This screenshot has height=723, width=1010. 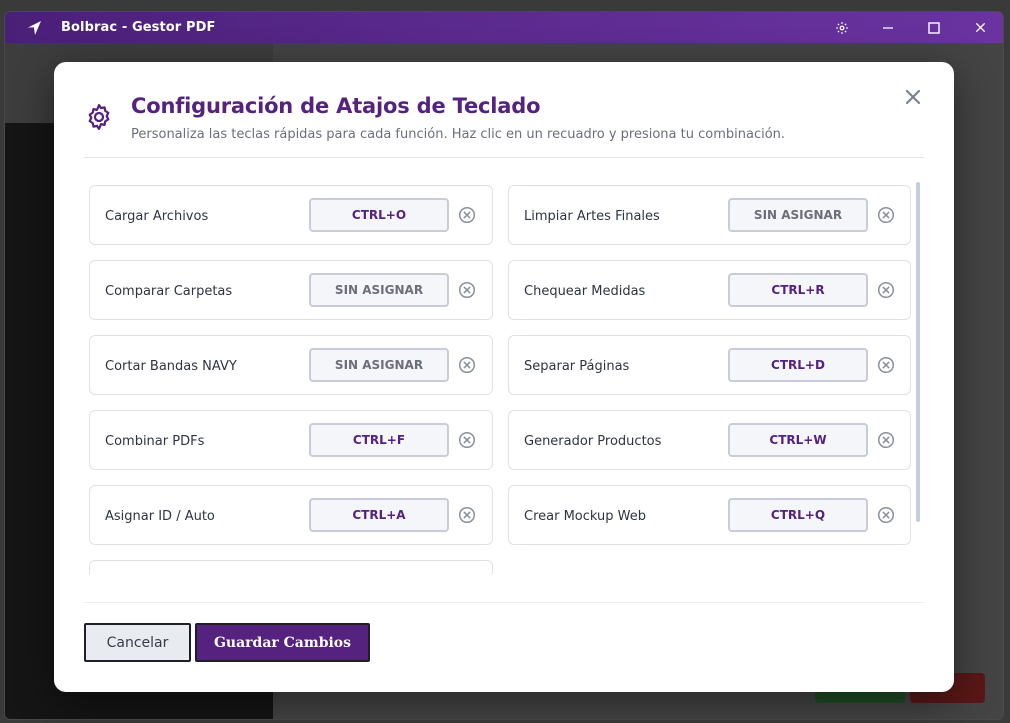 What do you see at coordinates (504, 27) in the screenshot?
I see `title-bar: Bolbrac - Gestor PDF` at bounding box center [504, 27].